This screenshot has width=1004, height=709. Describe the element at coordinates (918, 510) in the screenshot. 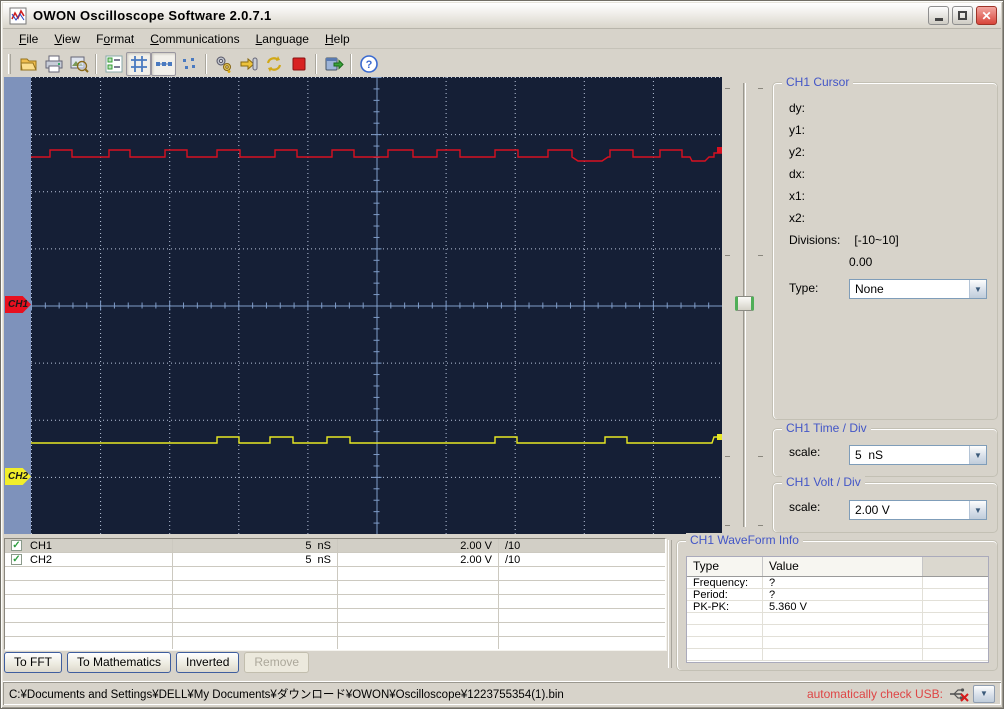

I see `volt-scale-select: 2.00 V ▼` at that location.